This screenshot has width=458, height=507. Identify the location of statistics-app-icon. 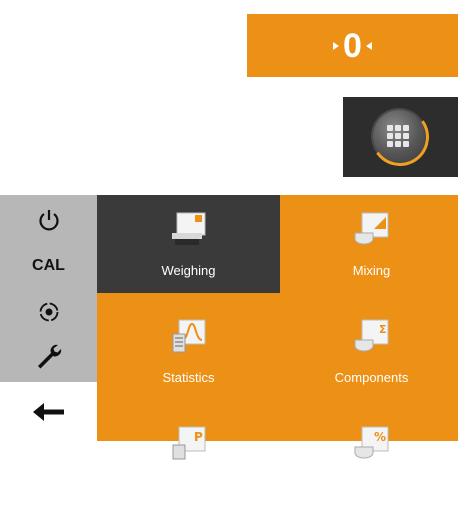
(189, 336).